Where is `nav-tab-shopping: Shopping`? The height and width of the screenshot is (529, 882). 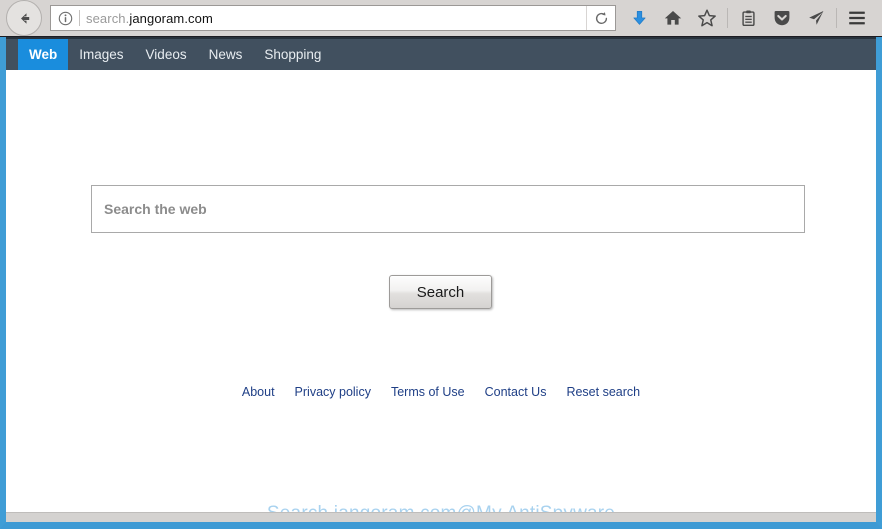
nav-tab-shopping: Shopping is located at coordinates (292, 54).